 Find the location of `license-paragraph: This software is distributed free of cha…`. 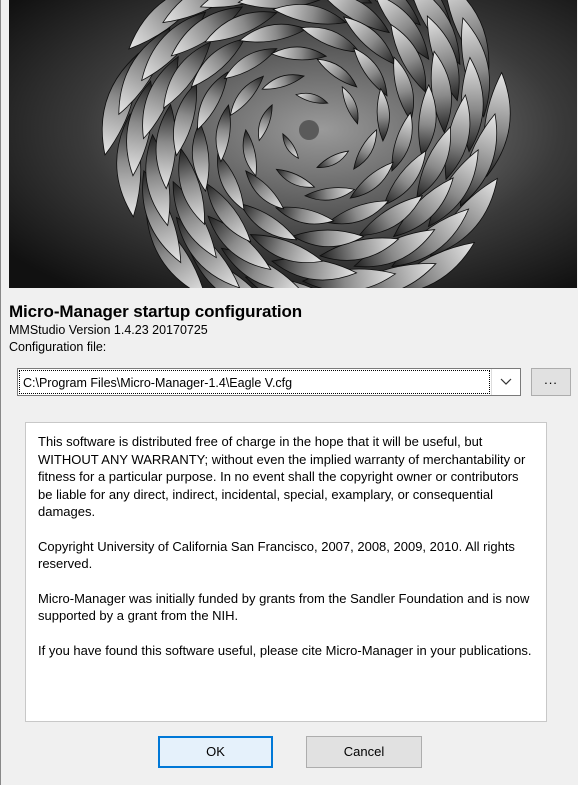

license-paragraph: This software is distributed free of cha… is located at coordinates (282, 476).